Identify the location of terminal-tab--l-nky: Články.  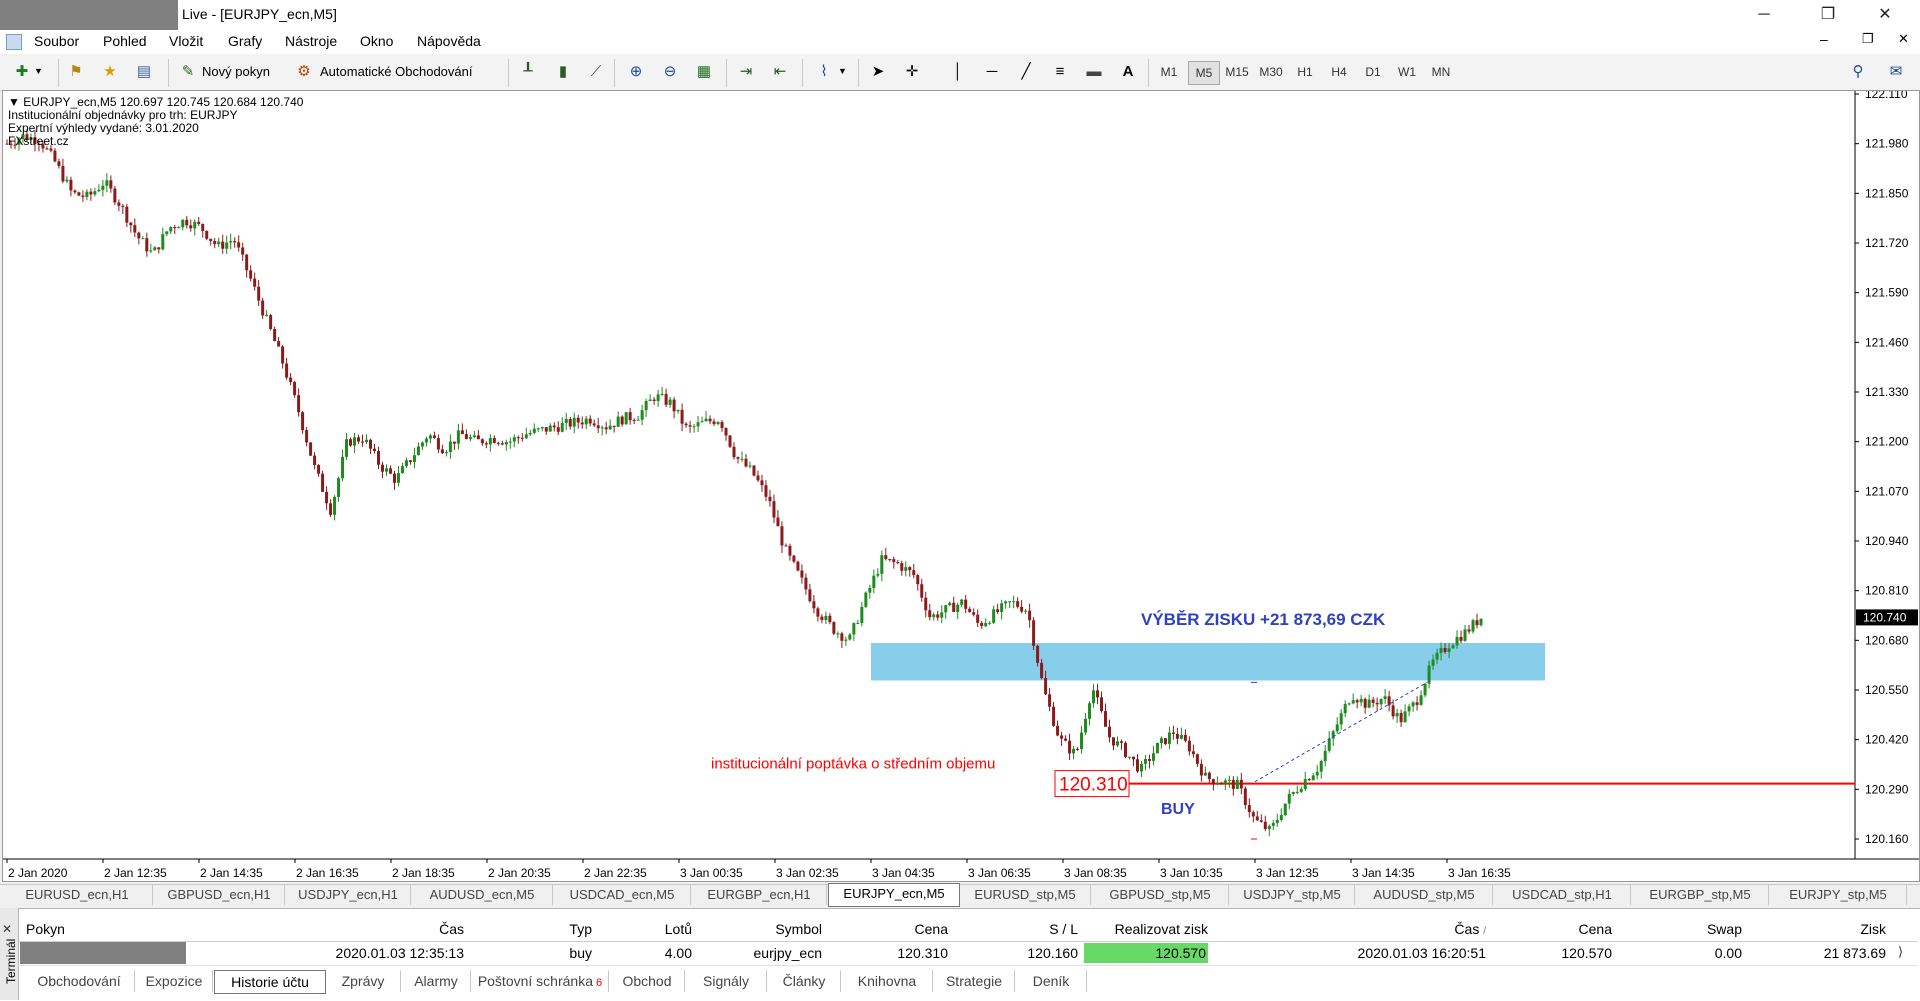
(804, 981).